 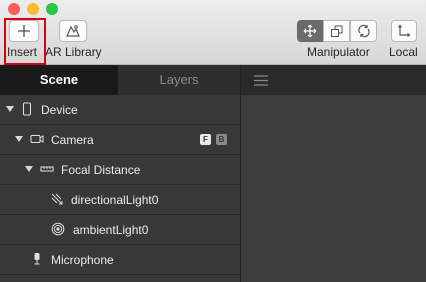 I want to click on tab-scene: Scene, so click(x=59, y=80).